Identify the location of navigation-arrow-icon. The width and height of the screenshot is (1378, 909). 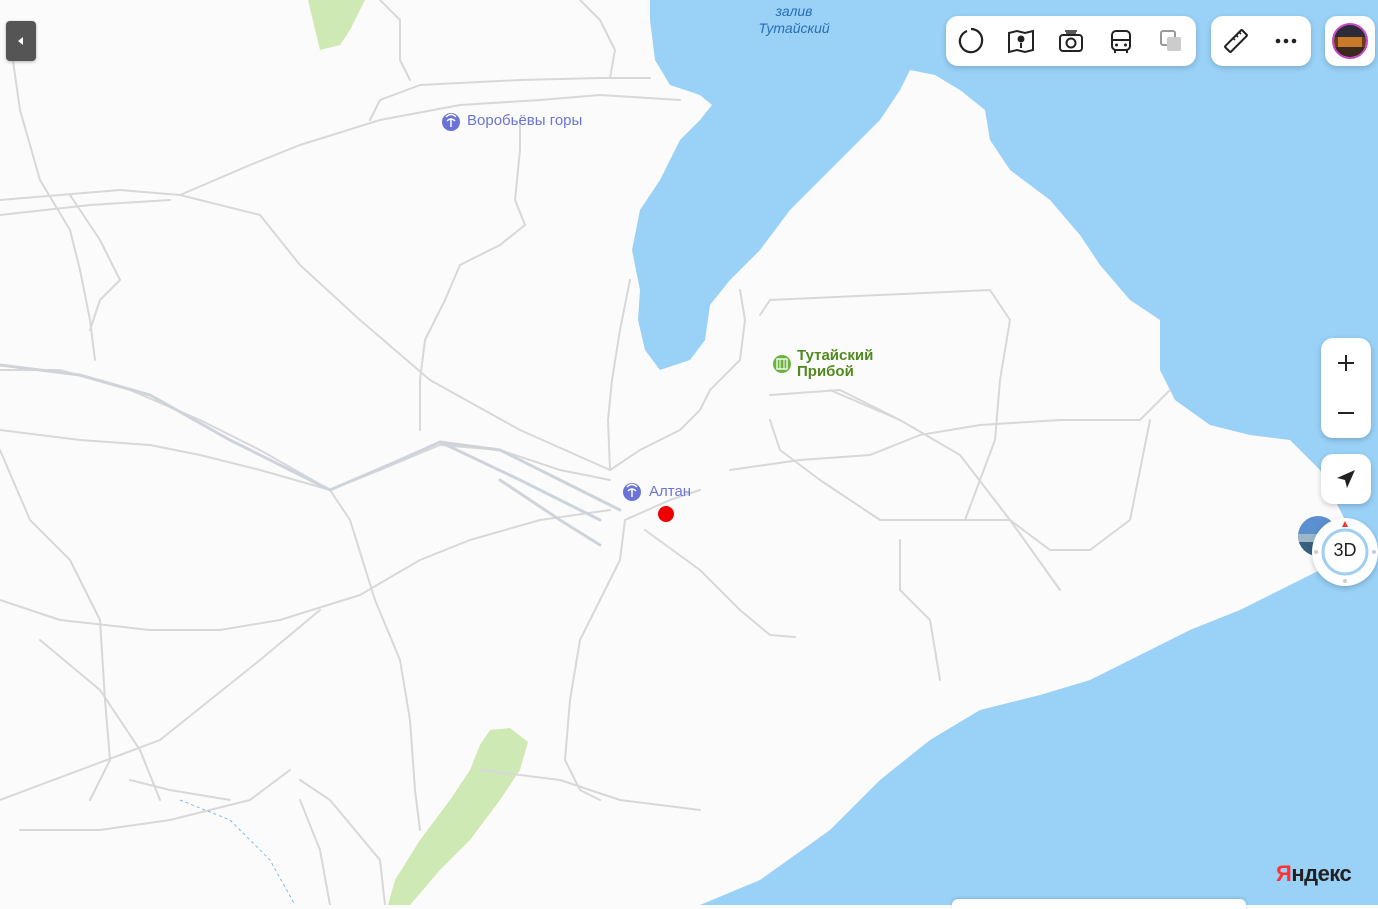
(1346, 479).